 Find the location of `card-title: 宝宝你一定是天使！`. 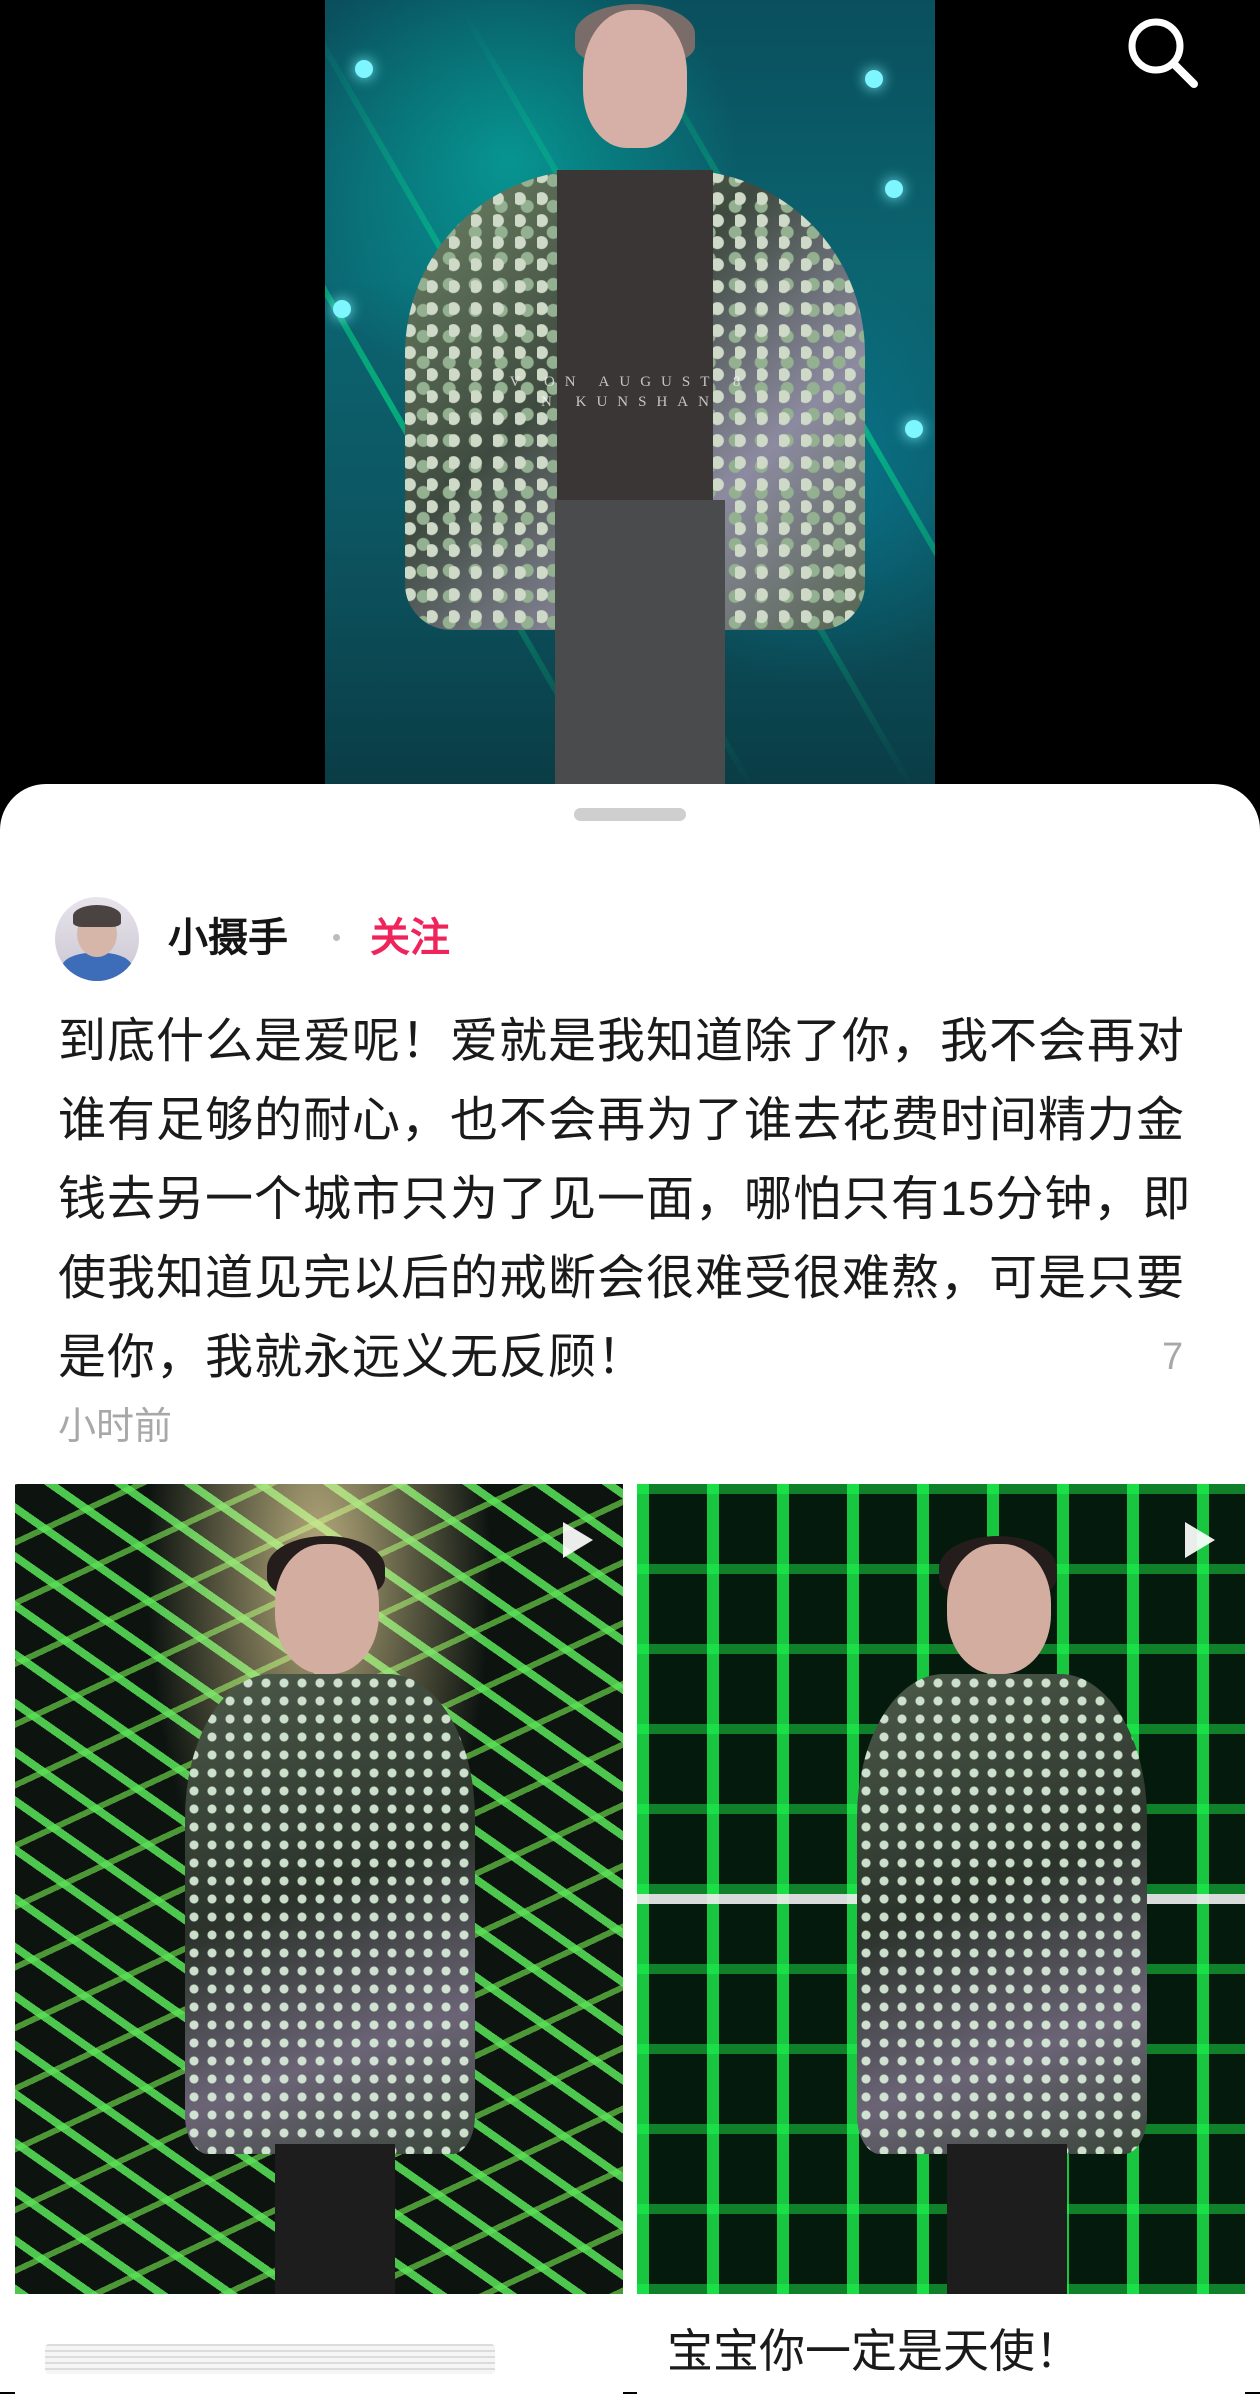

card-title: 宝宝你一定是天使！ is located at coordinates (874, 2351).